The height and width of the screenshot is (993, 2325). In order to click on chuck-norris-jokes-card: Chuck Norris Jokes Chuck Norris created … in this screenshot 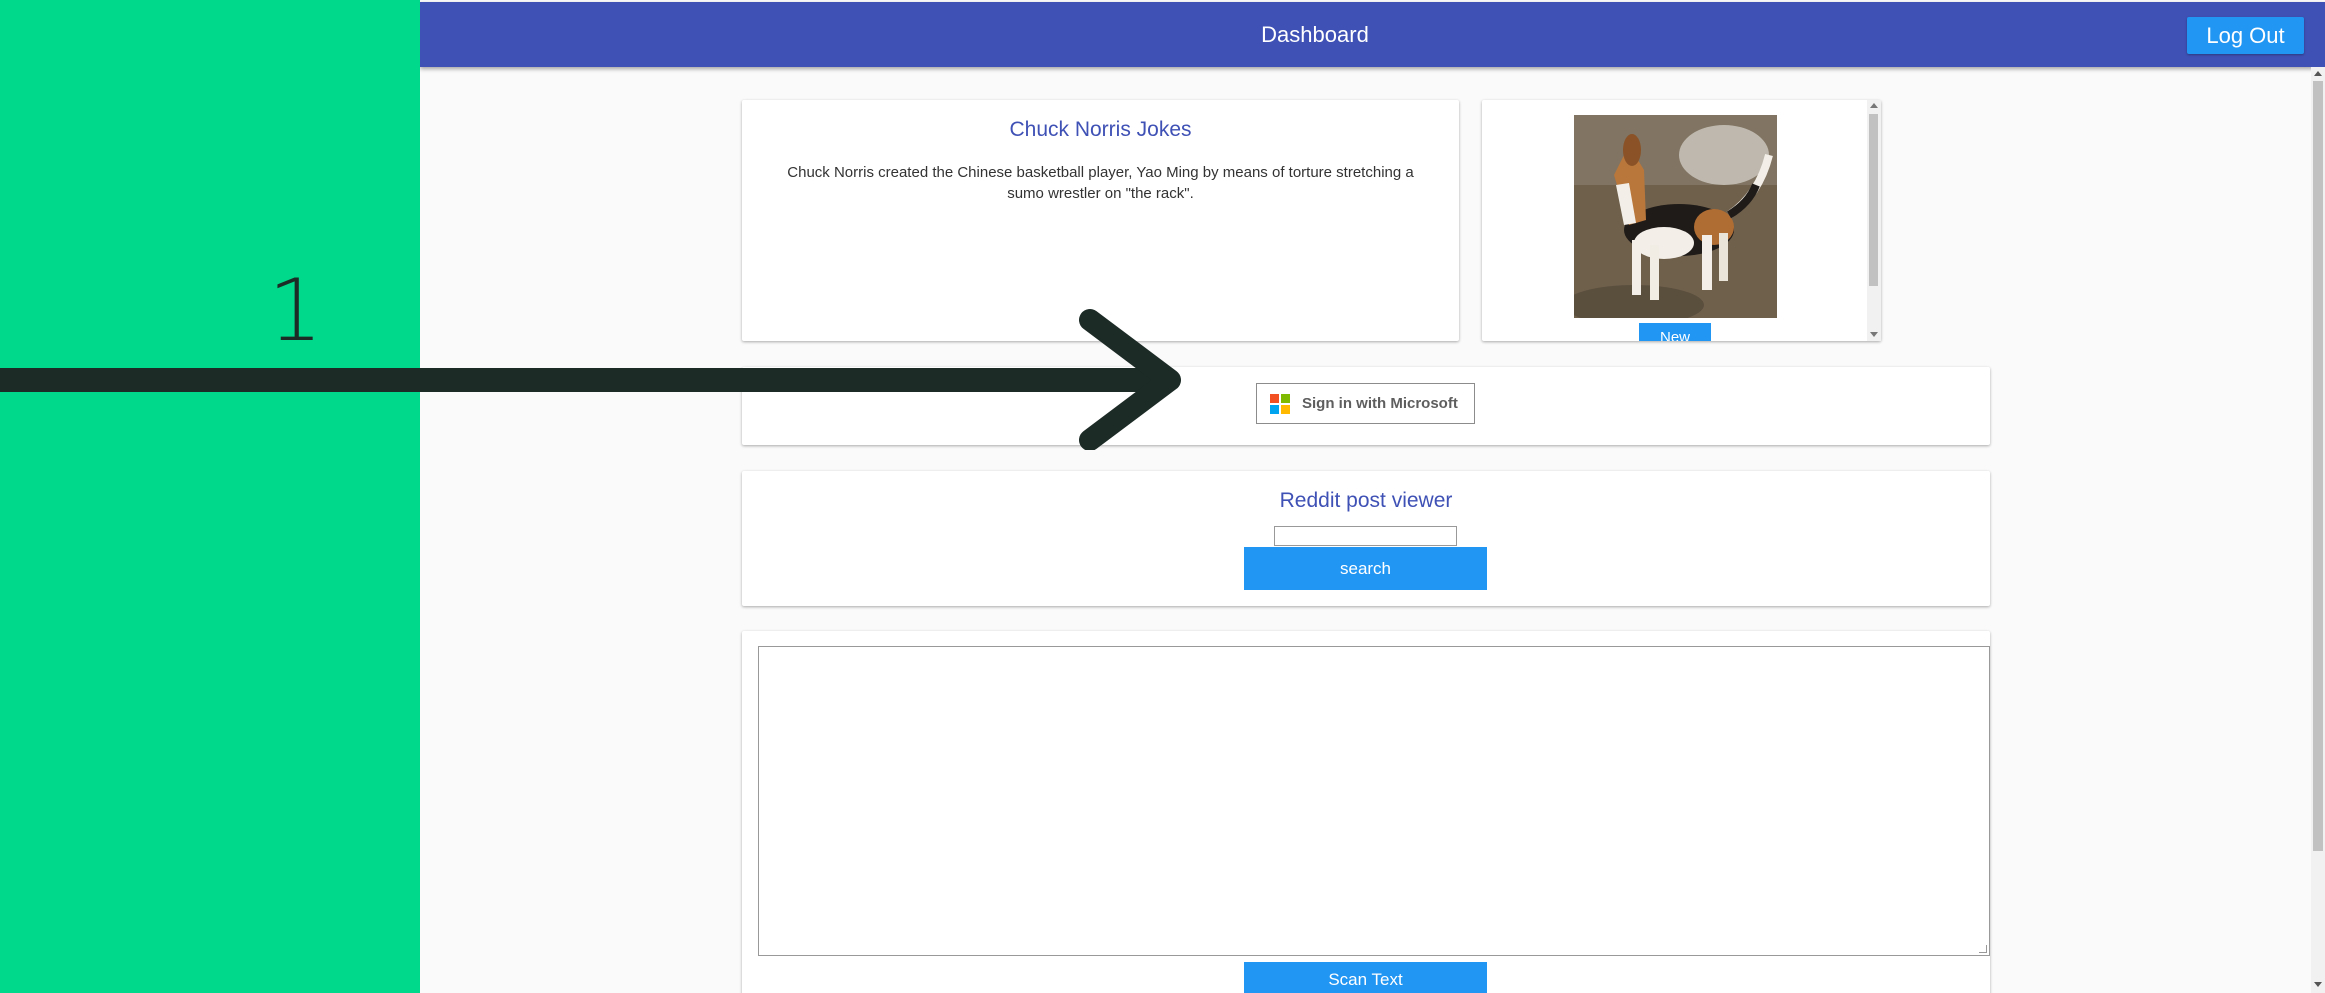, I will do `click(1100, 220)`.